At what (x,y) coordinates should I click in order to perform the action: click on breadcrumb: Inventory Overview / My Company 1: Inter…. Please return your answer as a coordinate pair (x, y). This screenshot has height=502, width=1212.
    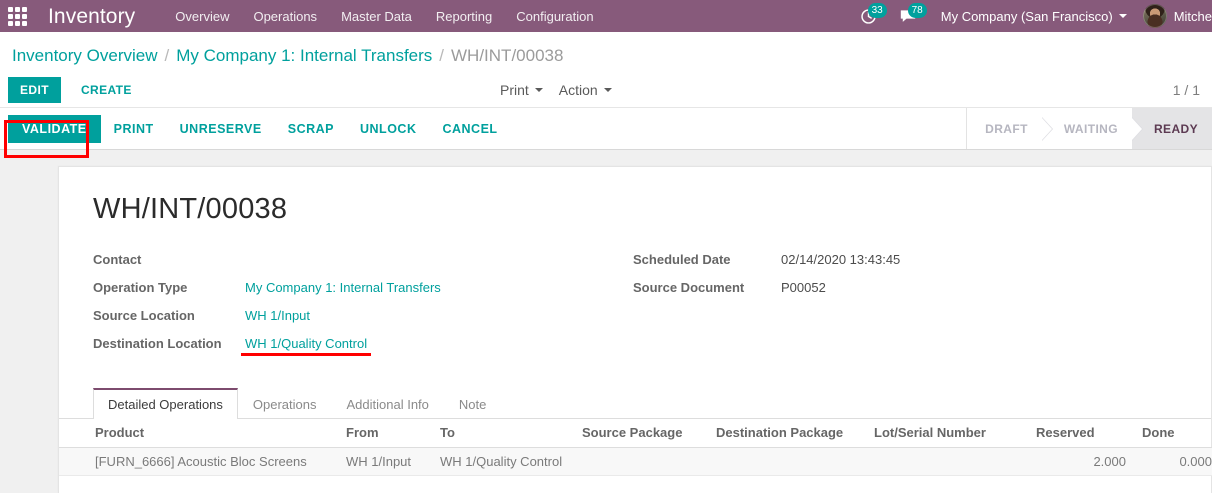
    Looking at the image, I should click on (606, 52).